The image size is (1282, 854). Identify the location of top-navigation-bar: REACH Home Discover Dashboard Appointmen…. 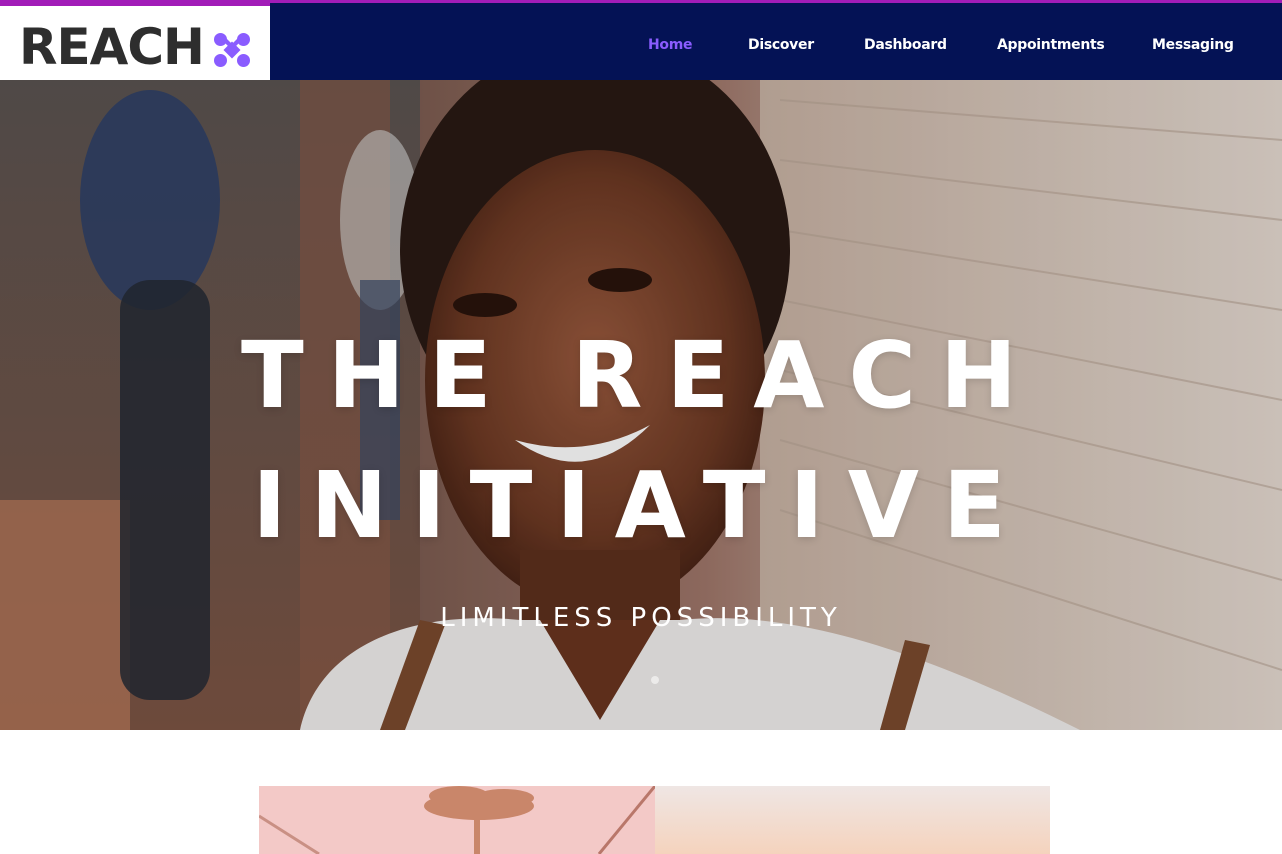
(641, 41).